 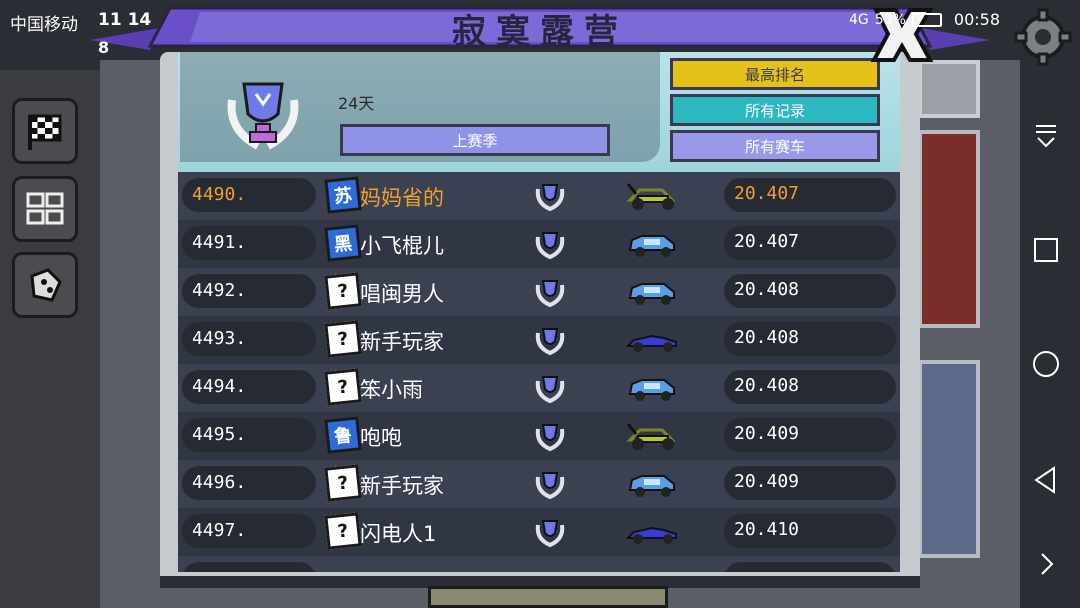 What do you see at coordinates (775, 110) in the screenshot?
I see `all-records-button: 所有记录` at bounding box center [775, 110].